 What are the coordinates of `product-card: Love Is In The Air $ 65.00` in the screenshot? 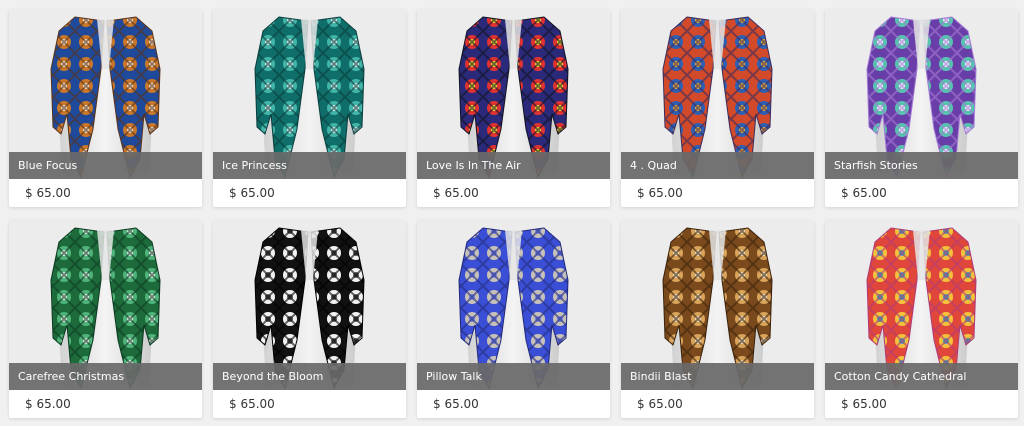 It's located at (513, 108).